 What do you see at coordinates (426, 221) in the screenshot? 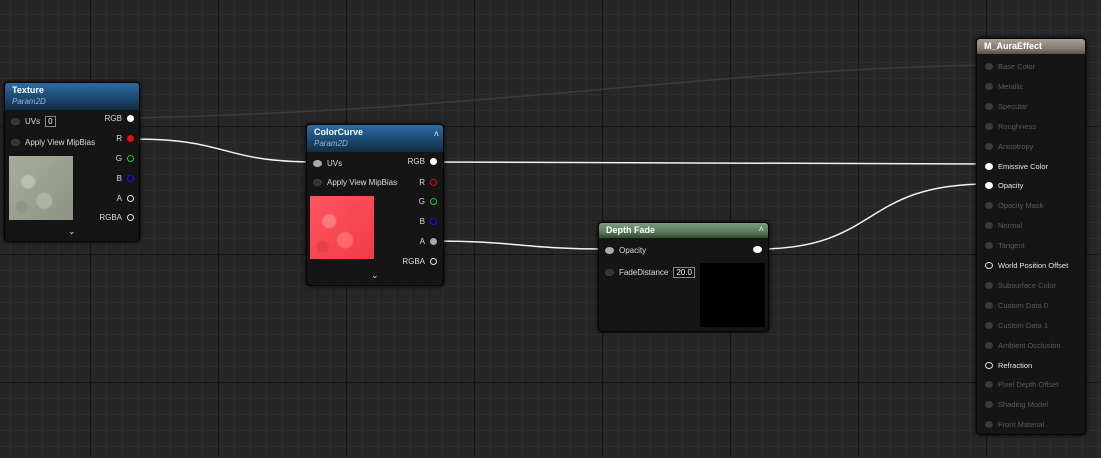
I see `colorcurve-output-b: B` at bounding box center [426, 221].